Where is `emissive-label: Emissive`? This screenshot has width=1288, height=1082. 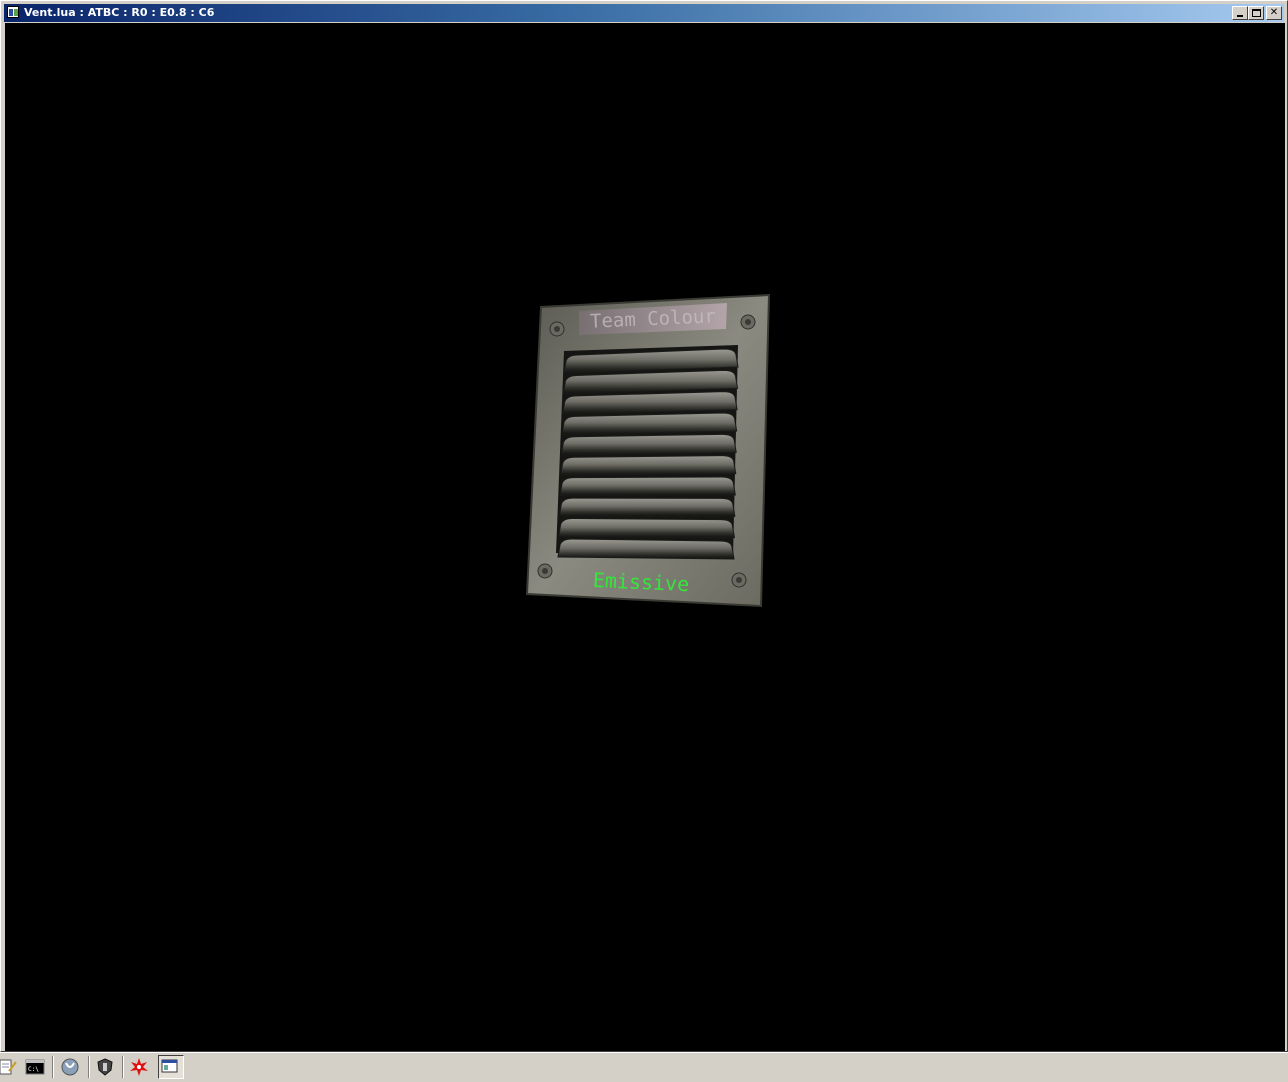 emissive-label: Emissive is located at coordinates (640, 582).